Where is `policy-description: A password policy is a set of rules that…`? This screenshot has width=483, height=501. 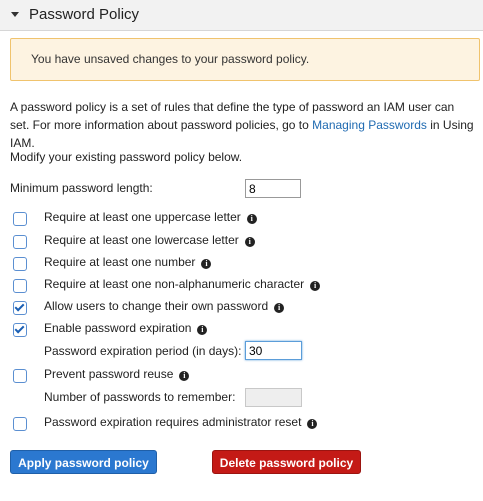
policy-description: A password policy is a set of rules that… is located at coordinates (242, 125).